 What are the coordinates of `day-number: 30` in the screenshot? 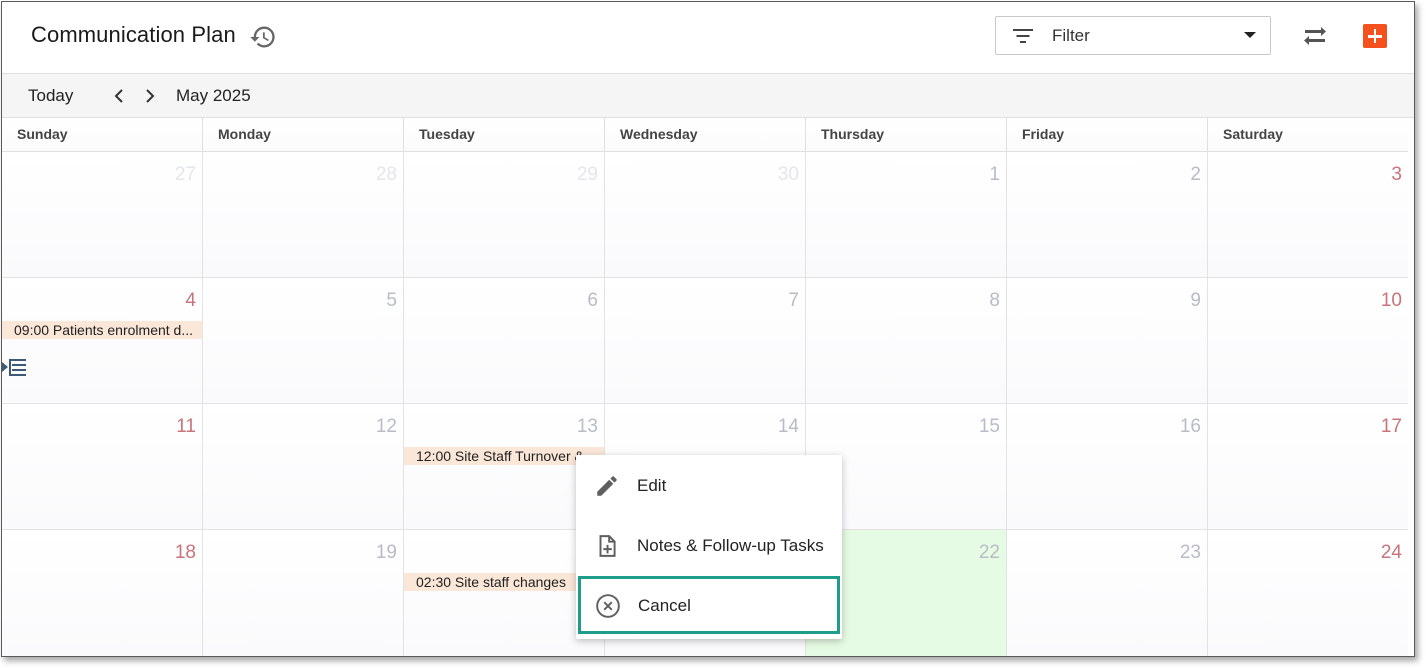 It's located at (788, 174).